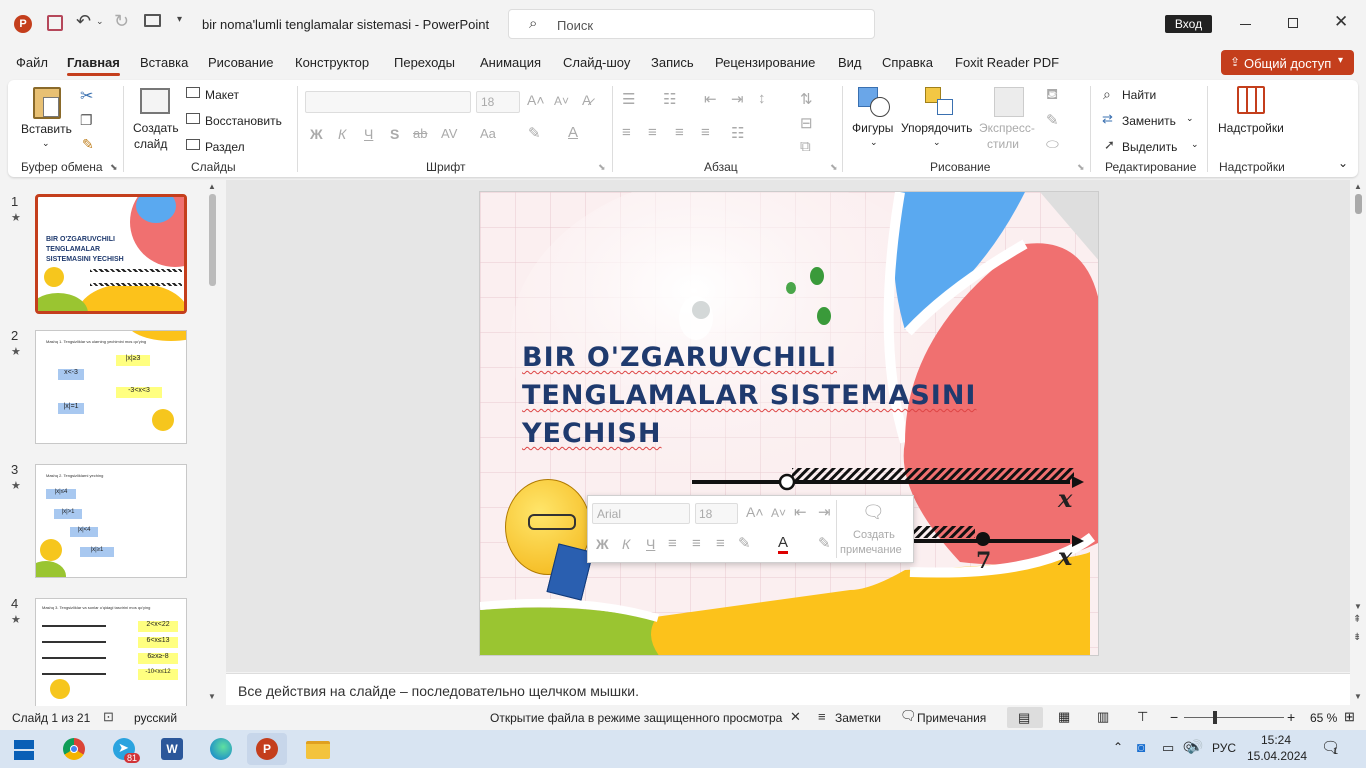 The height and width of the screenshot is (768, 1366). What do you see at coordinates (626, 544) in the screenshot?
I see `mini-italic-button: К` at bounding box center [626, 544].